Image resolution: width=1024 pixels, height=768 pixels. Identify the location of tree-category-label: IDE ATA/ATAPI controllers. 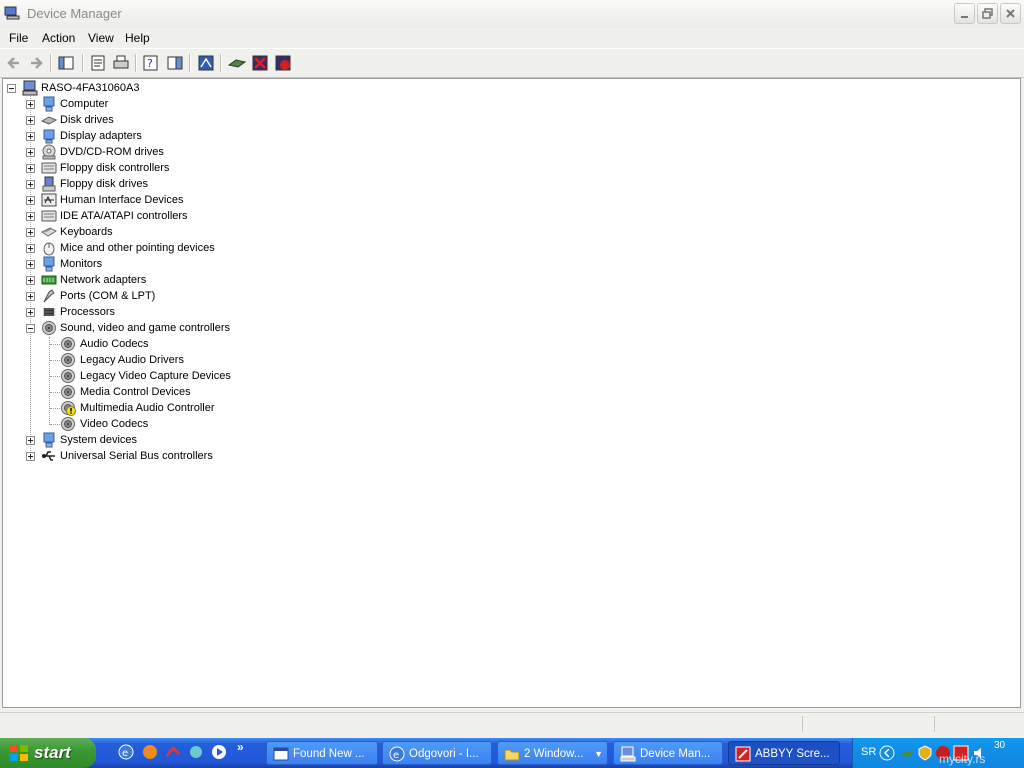
(124, 216).